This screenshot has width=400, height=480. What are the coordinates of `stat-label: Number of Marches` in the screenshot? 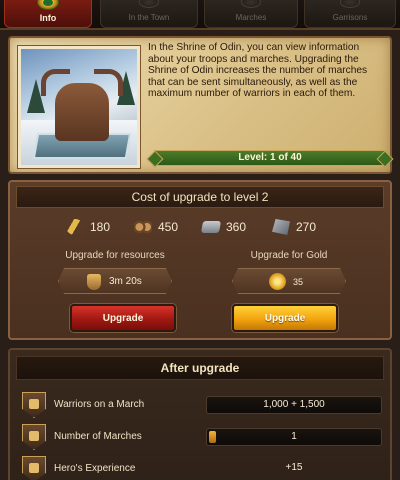 It's located at (98, 436).